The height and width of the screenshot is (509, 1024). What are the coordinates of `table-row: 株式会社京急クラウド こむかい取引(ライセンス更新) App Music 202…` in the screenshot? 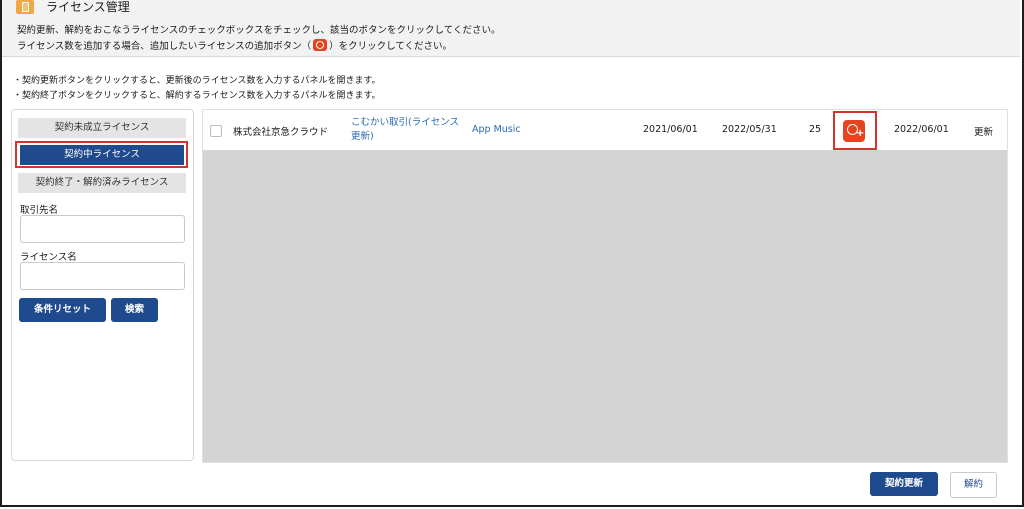 It's located at (605, 130).